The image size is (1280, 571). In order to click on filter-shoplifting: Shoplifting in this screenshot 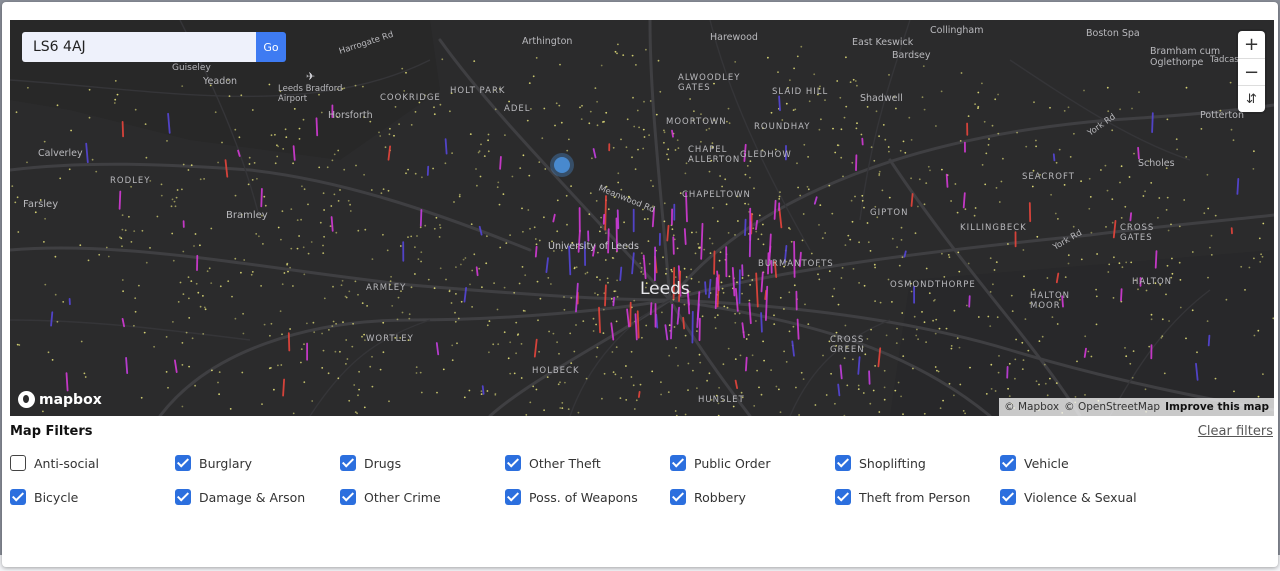, I will do `click(880, 463)`.